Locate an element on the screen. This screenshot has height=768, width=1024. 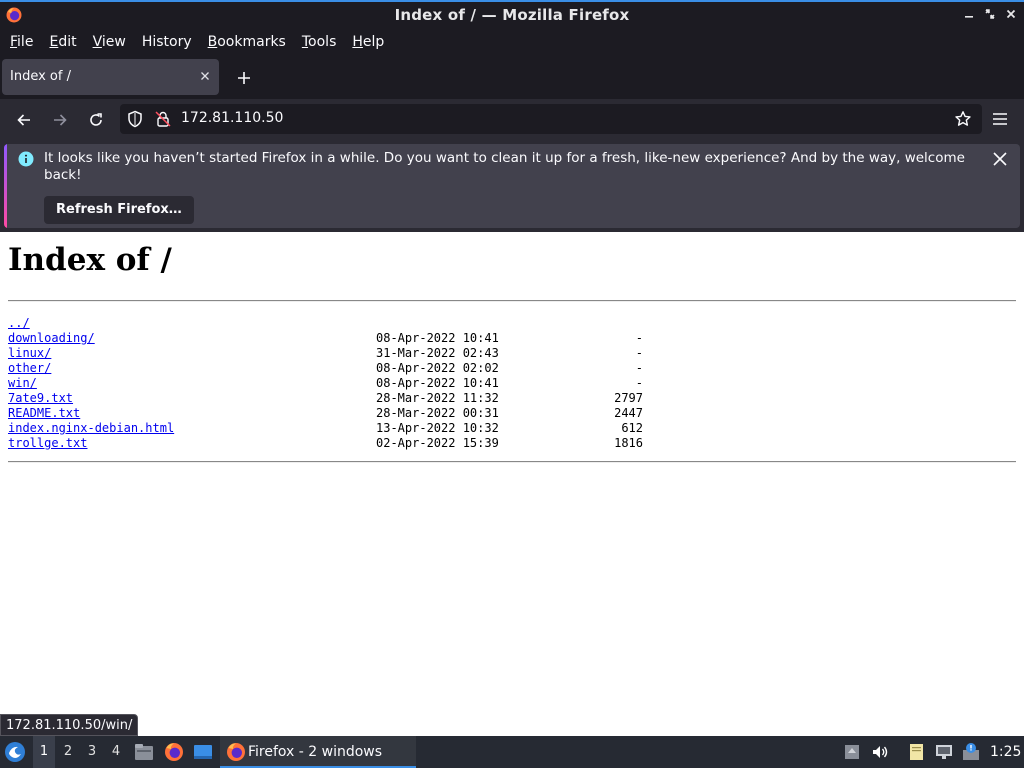
window-title: Index of / — Mozilla Firefox is located at coordinates (512, 15).